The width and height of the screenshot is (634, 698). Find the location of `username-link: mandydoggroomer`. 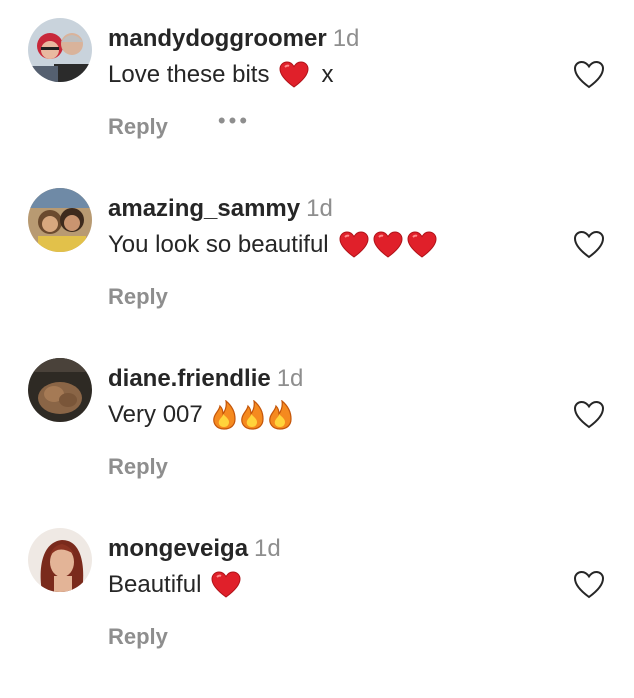

username-link: mandydoggroomer is located at coordinates (217, 38).